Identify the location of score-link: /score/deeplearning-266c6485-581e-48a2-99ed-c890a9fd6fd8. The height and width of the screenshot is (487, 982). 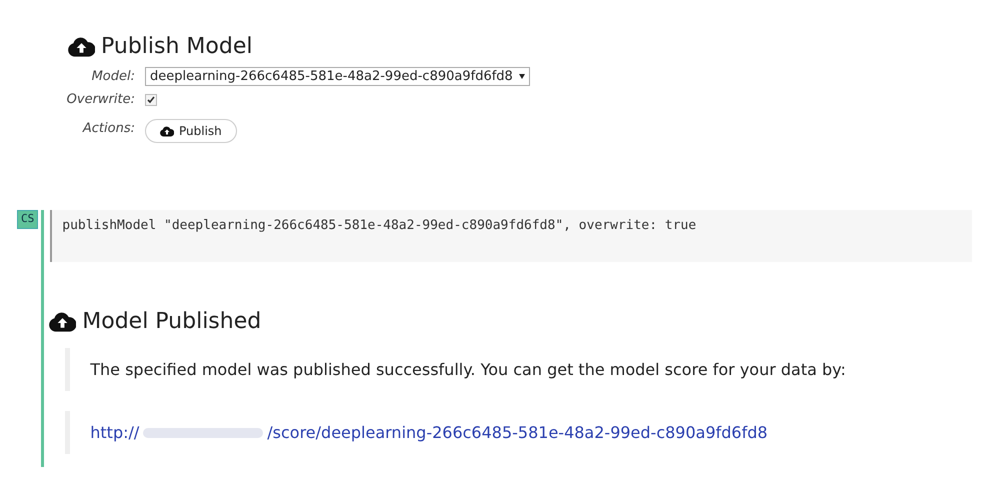
(517, 432).